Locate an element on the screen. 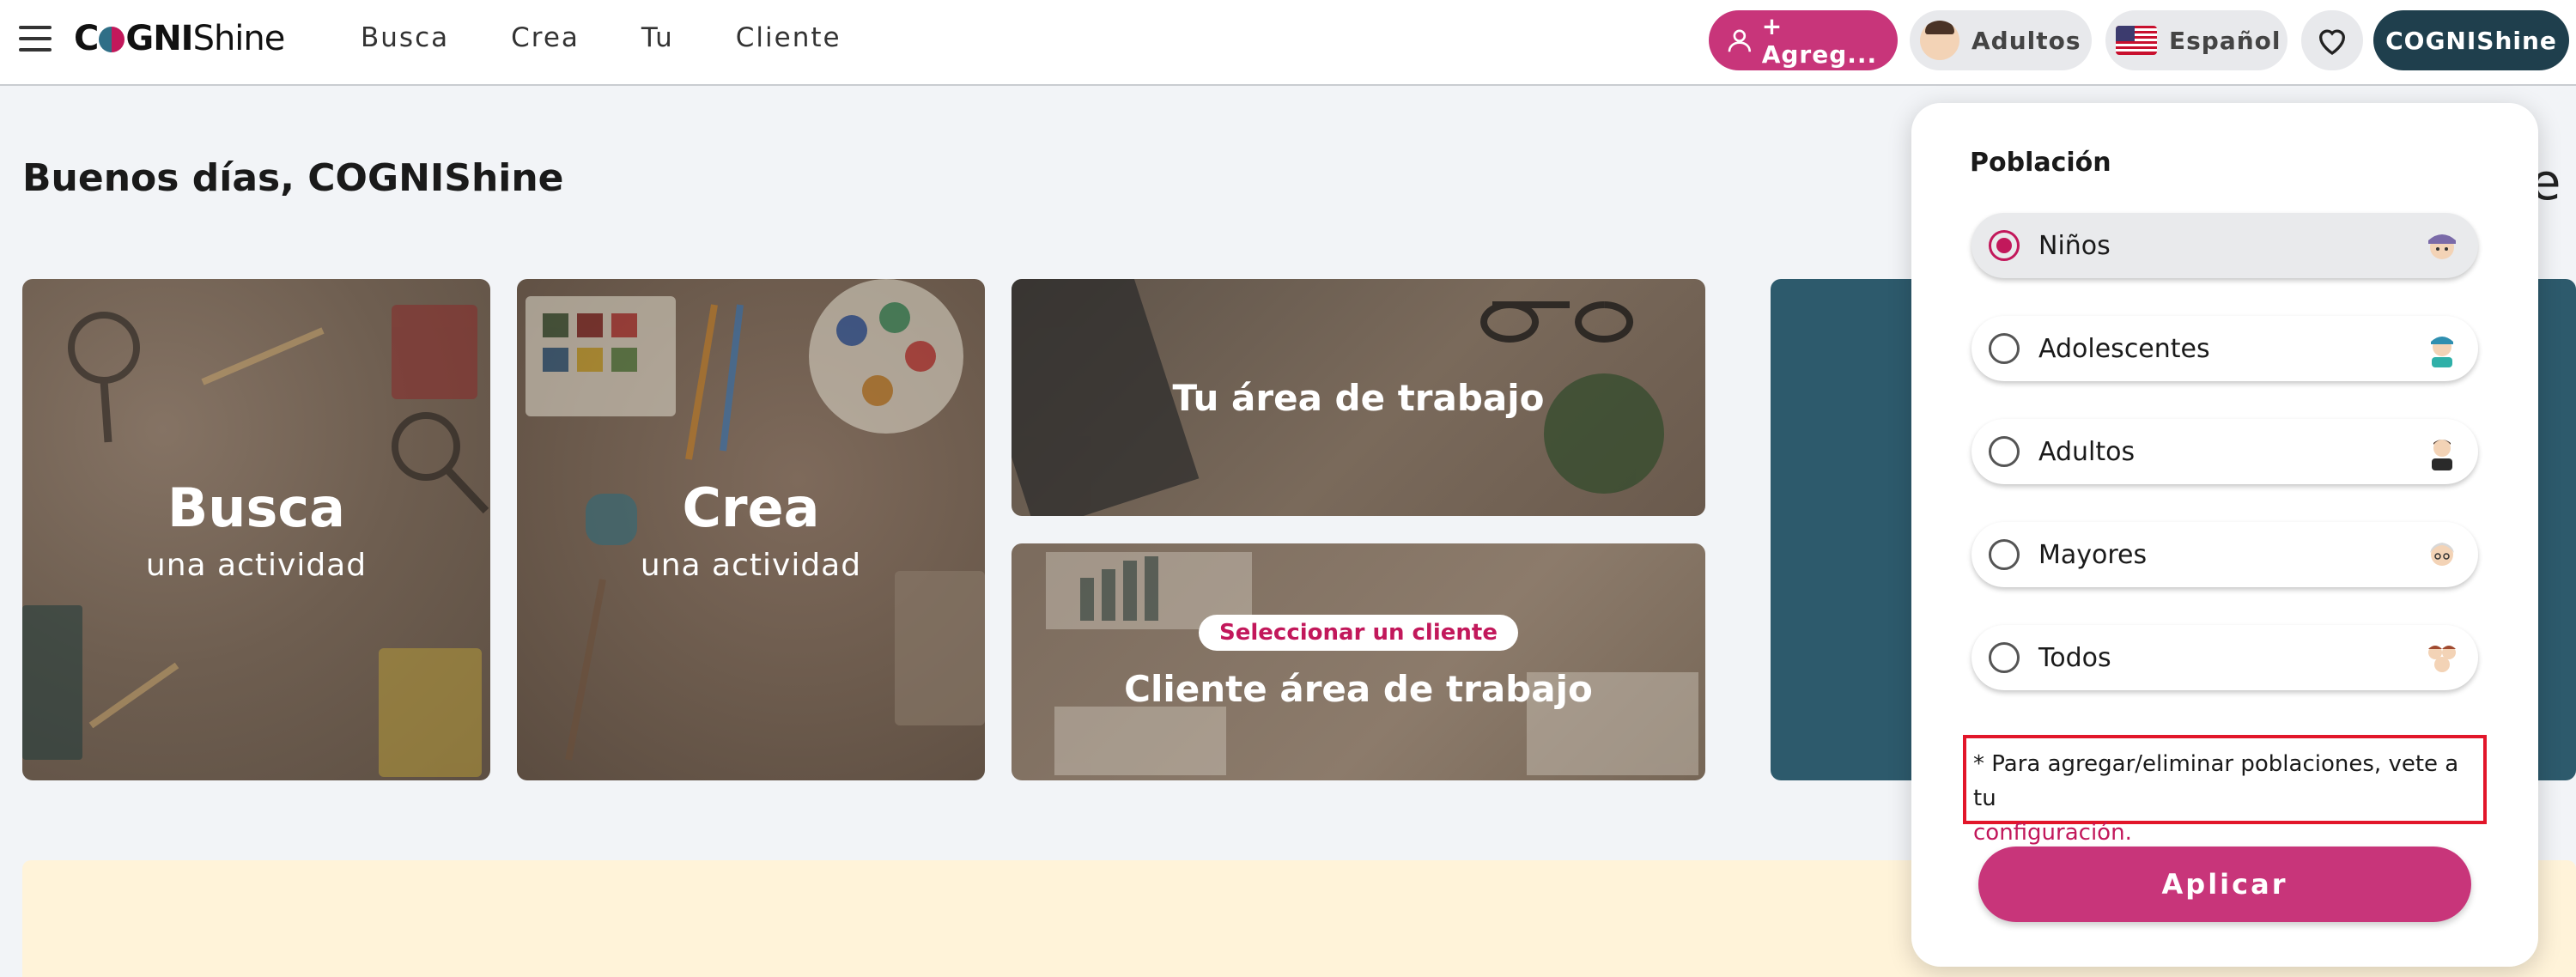 This screenshot has width=2576, height=977. person-icon is located at coordinates (1740, 40).